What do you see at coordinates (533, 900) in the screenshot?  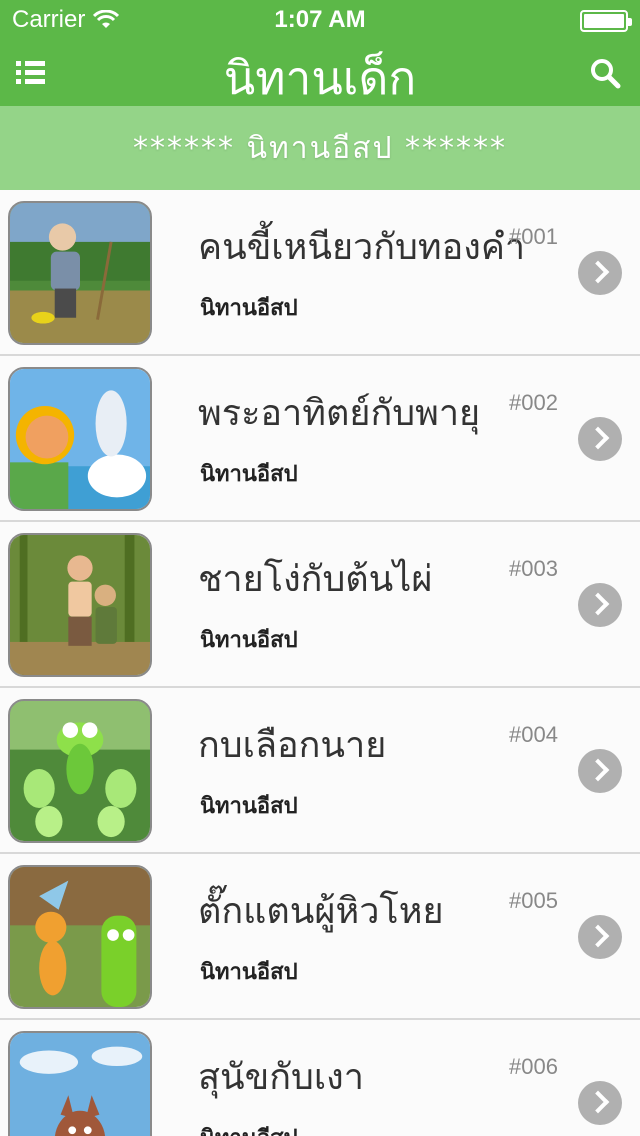 I see `story-number: #005` at bounding box center [533, 900].